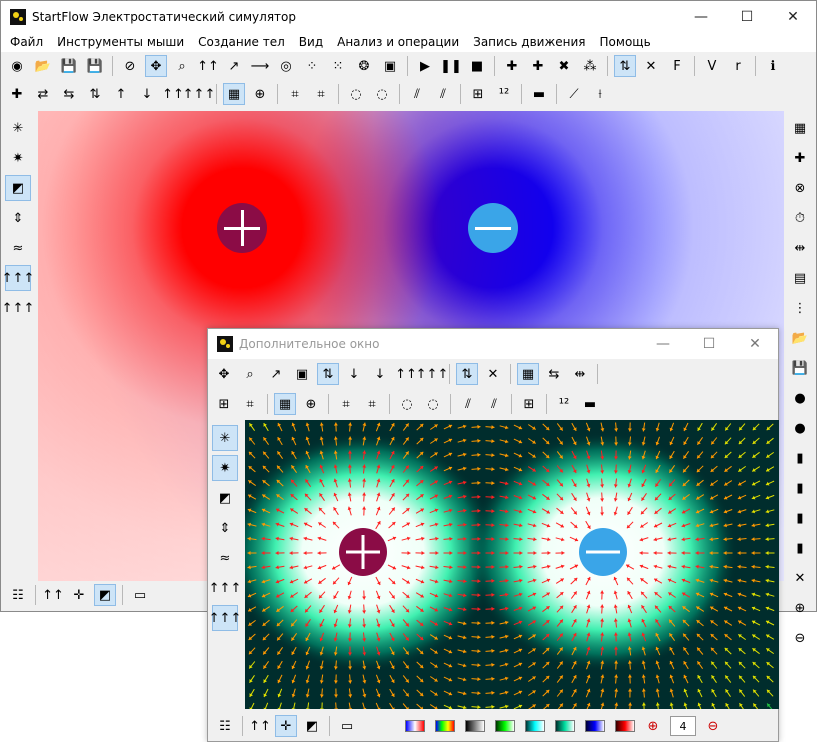  Describe the element at coordinates (372, 404) in the screenshot. I see `sec-tb2-button-5: ⌗` at that location.